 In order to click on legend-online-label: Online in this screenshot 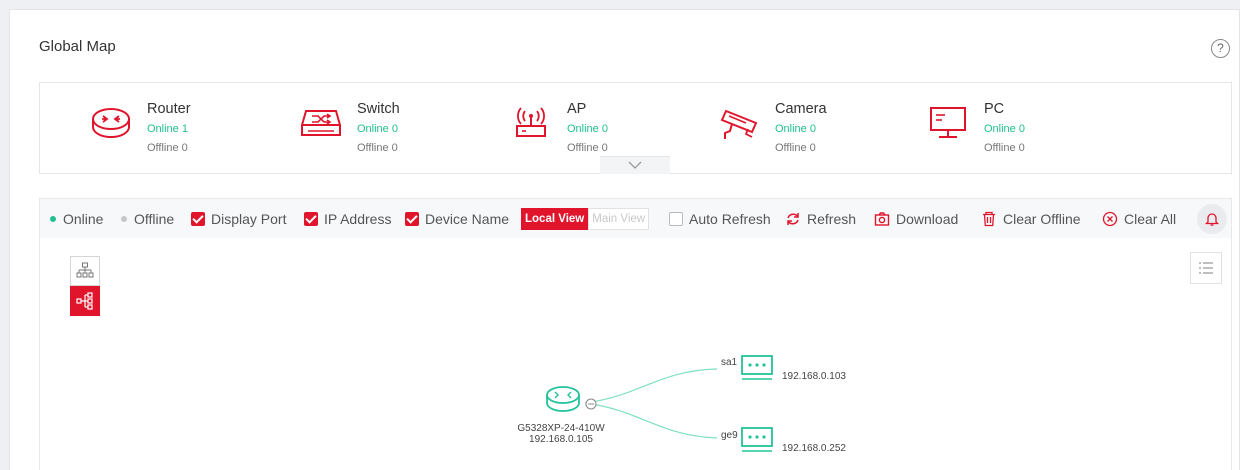, I will do `click(83, 219)`.